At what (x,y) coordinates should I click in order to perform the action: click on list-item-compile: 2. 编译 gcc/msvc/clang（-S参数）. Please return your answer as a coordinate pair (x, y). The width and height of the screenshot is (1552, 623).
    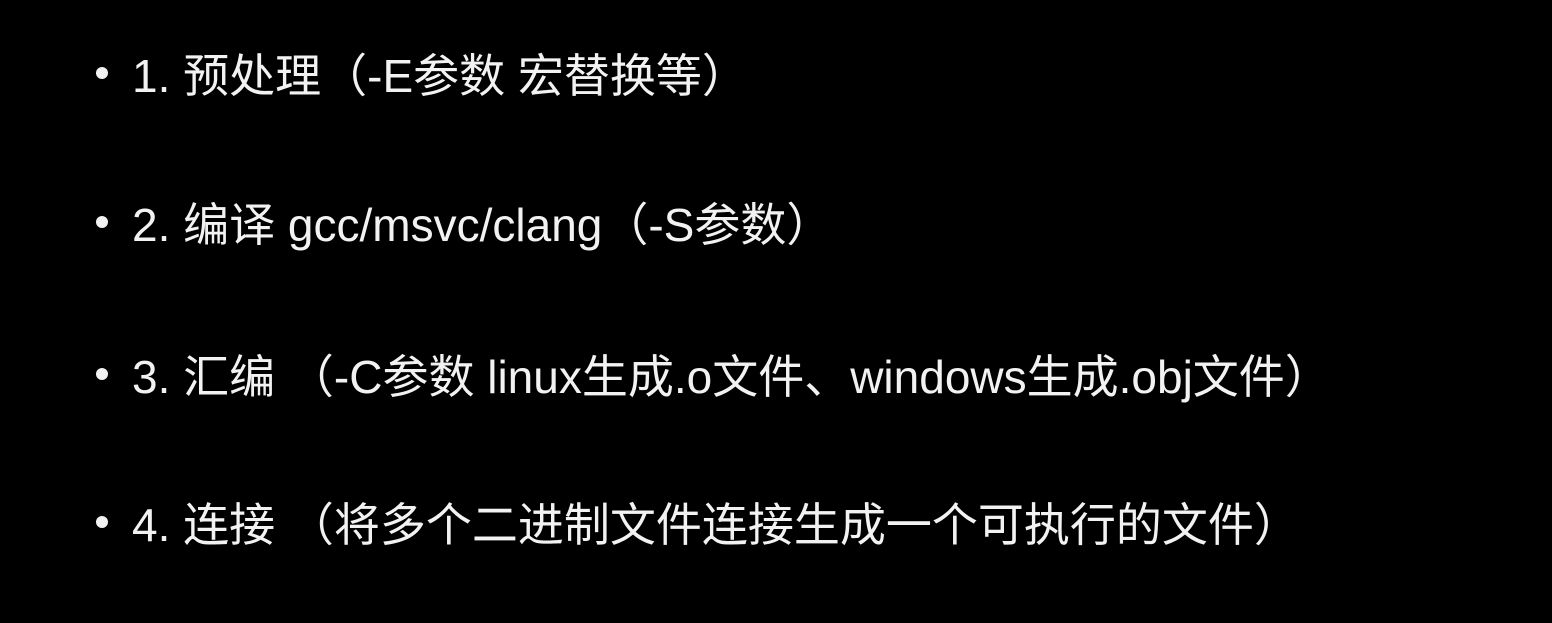
    Looking at the image, I should click on (464, 222).